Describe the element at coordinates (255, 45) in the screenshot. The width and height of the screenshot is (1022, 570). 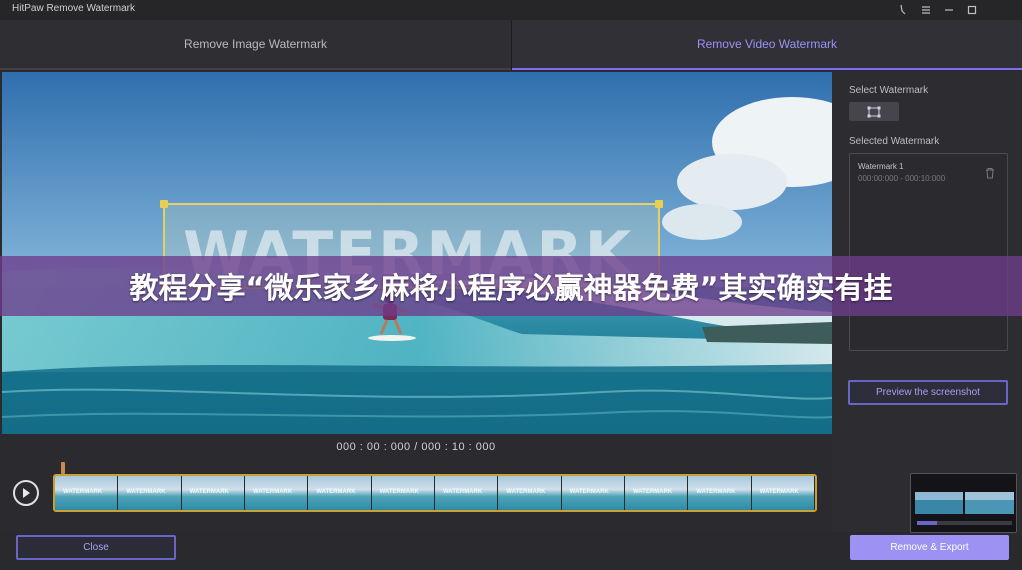
I see `tab-remove-image-watermark: Remove Image Watermark` at that location.